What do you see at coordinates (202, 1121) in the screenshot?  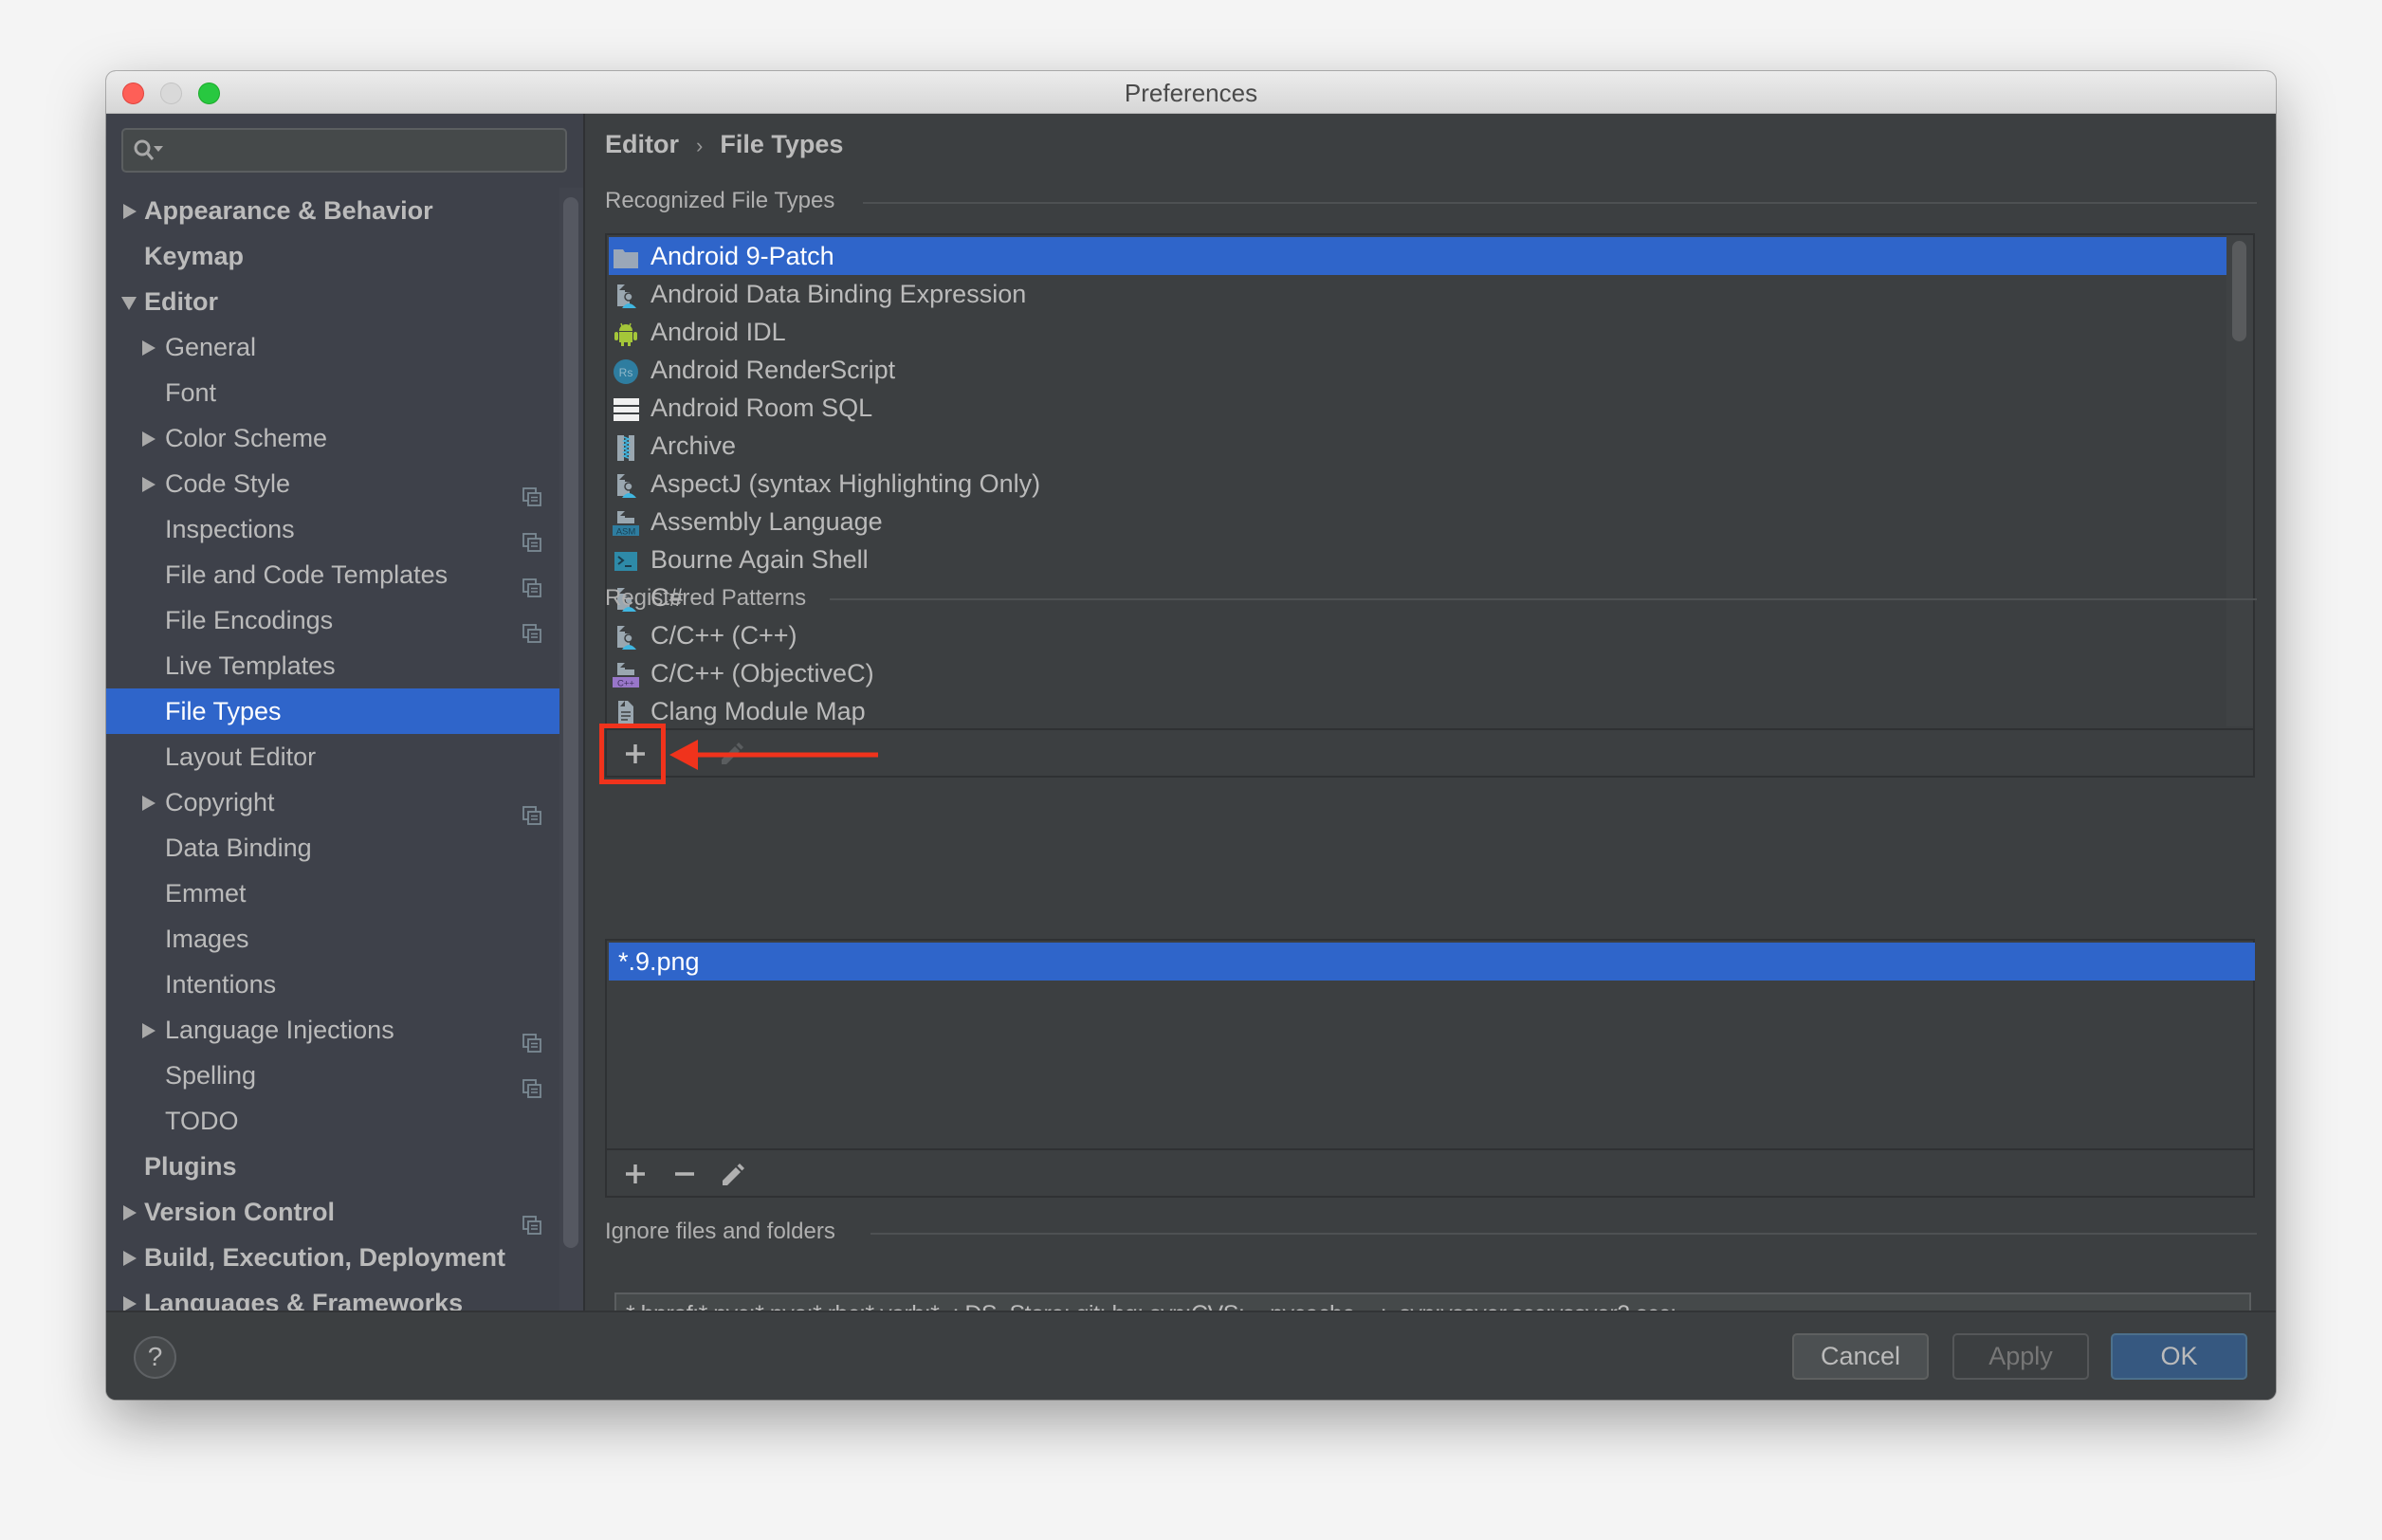 I see `sidebar-item-label: TODO` at bounding box center [202, 1121].